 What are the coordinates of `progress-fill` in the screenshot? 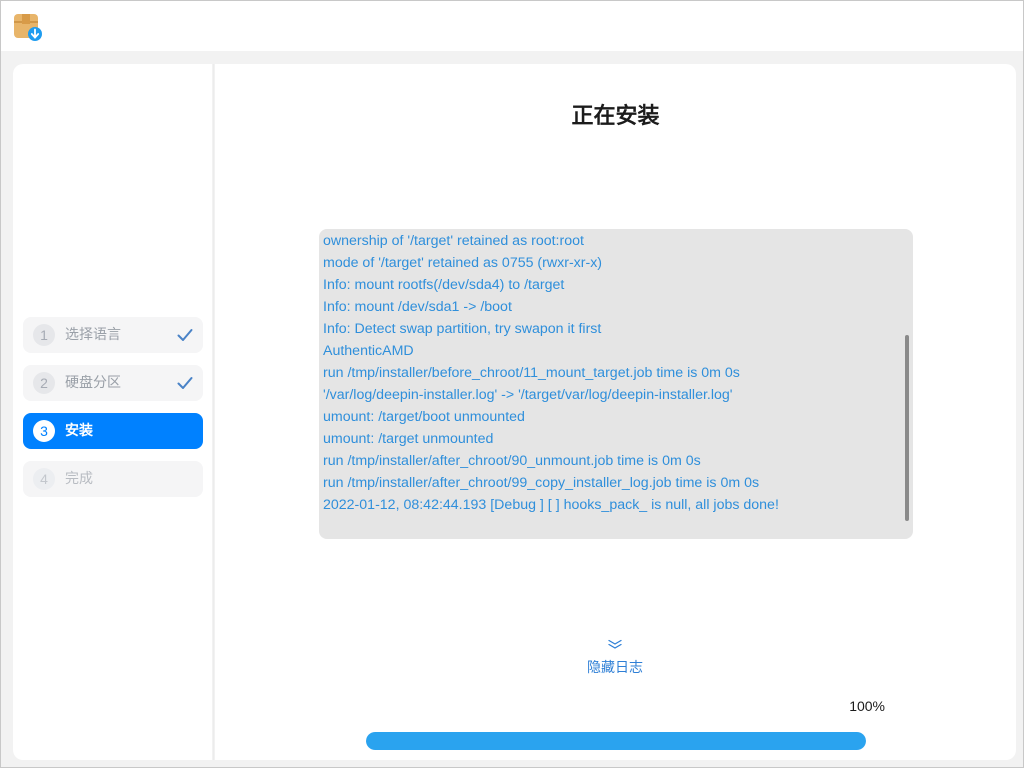 It's located at (616, 741).